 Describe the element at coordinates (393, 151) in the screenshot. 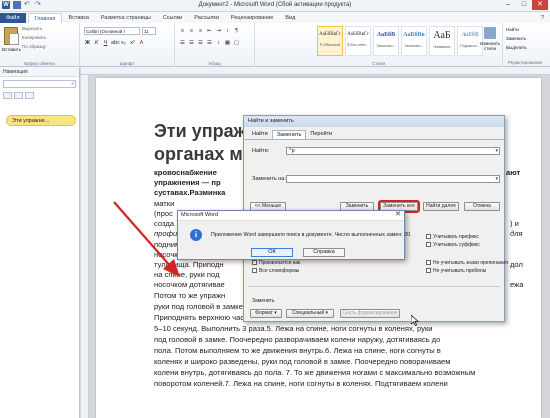

I see `find-input: ^p ▾` at that location.